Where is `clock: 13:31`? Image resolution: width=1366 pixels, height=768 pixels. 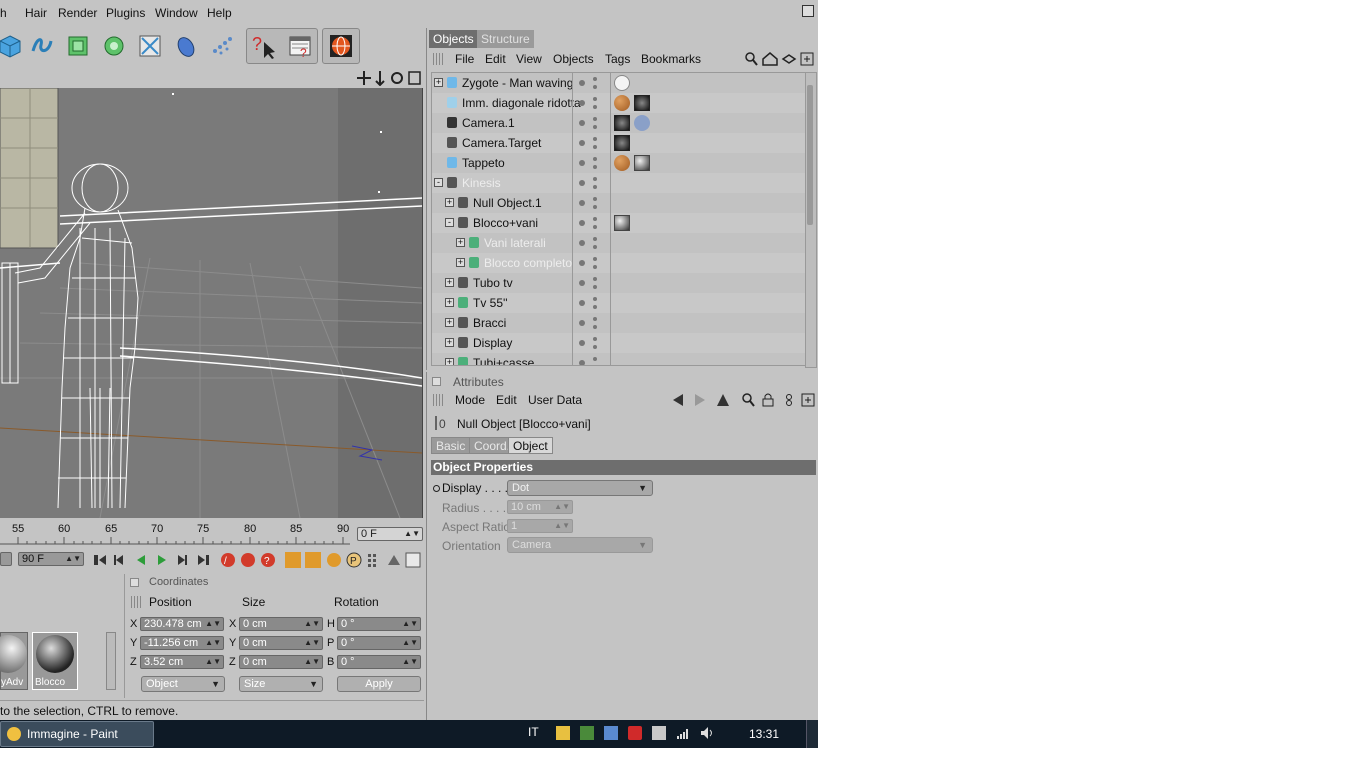 clock: 13:31 is located at coordinates (764, 734).